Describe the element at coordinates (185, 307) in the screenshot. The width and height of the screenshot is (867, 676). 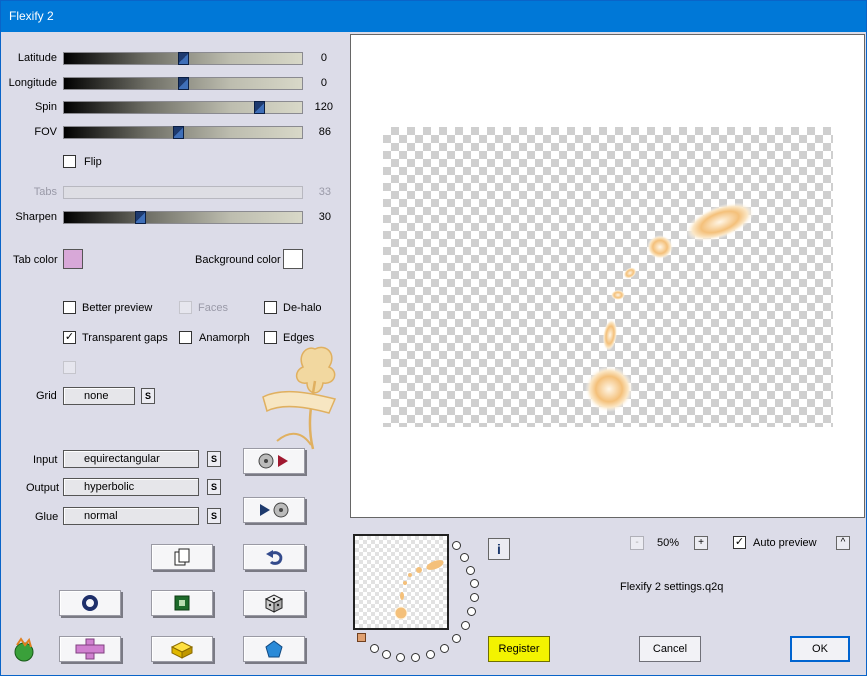
I see `faces-checkbox` at that location.